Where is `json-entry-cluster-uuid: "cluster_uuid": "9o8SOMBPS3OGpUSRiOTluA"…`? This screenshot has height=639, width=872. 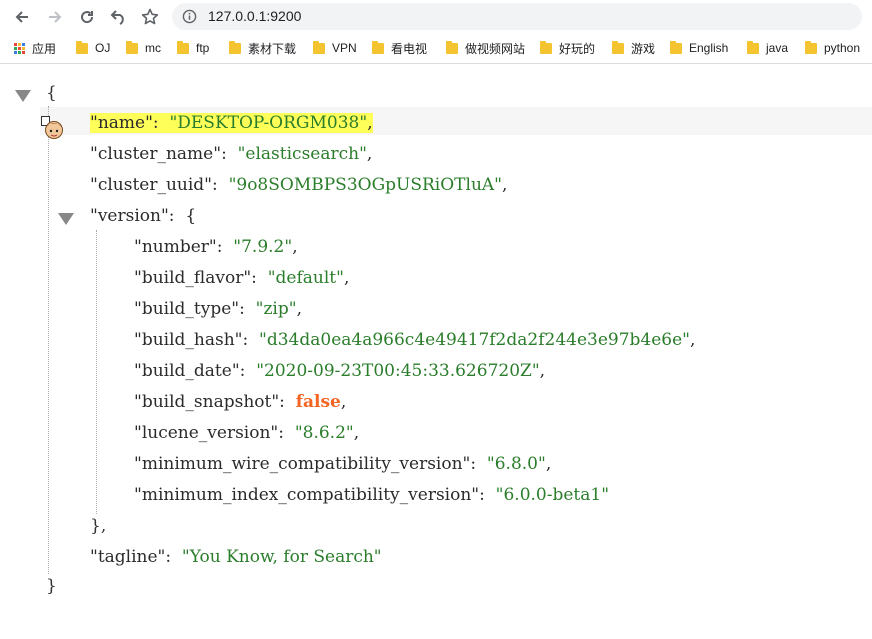 json-entry-cluster-uuid: "cluster_uuid": "9o8SOMBPS3OGpUSRiOTluA"… is located at coordinates (298, 185).